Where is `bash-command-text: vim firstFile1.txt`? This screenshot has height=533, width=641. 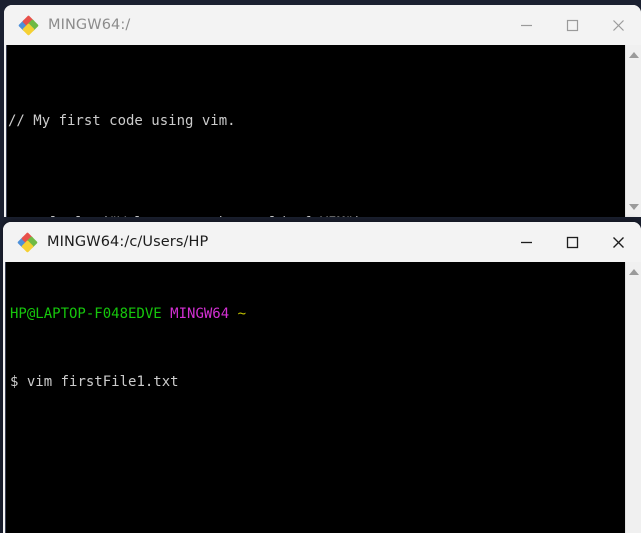 bash-command-text: vim firstFile1.txt is located at coordinates (102, 382).